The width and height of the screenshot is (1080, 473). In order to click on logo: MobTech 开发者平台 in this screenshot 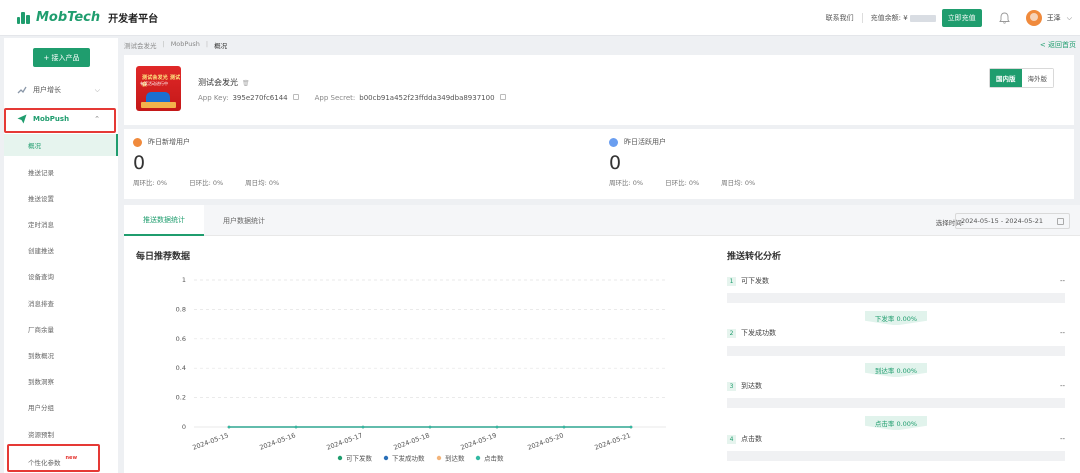, I will do `click(87, 17)`.